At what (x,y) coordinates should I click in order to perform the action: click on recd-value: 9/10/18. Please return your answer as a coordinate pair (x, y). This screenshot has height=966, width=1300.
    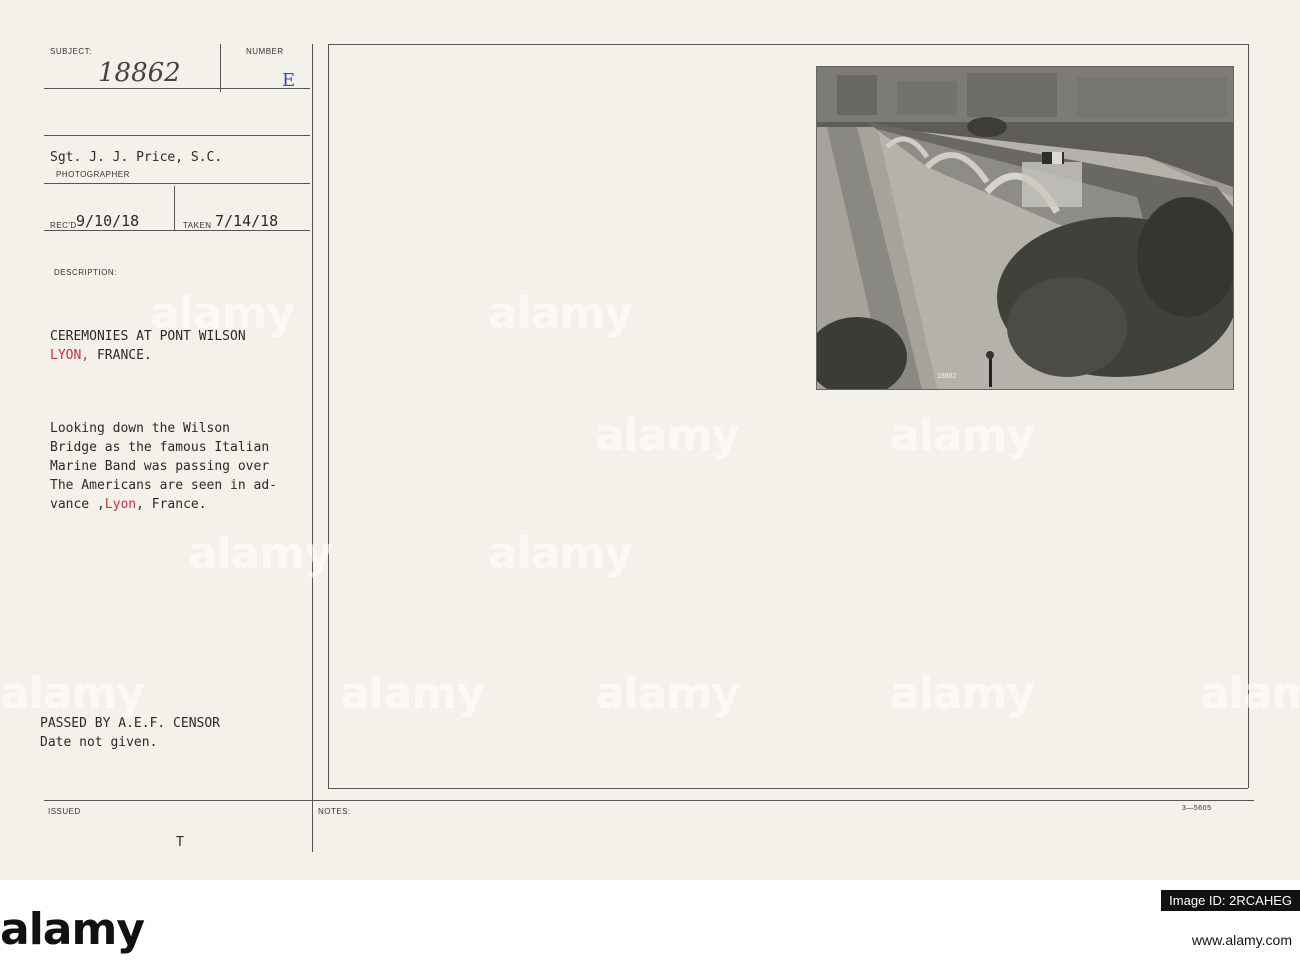
    Looking at the image, I should click on (108, 221).